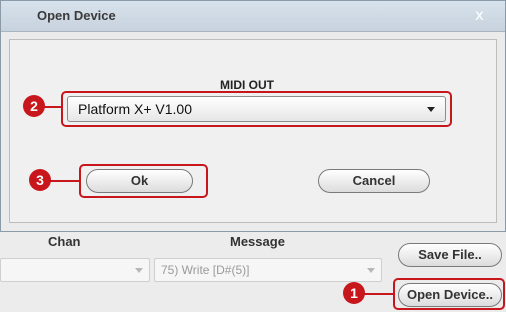 Image resolution: width=506 pixels, height=312 pixels. I want to click on chan-label: Chan, so click(64, 241).